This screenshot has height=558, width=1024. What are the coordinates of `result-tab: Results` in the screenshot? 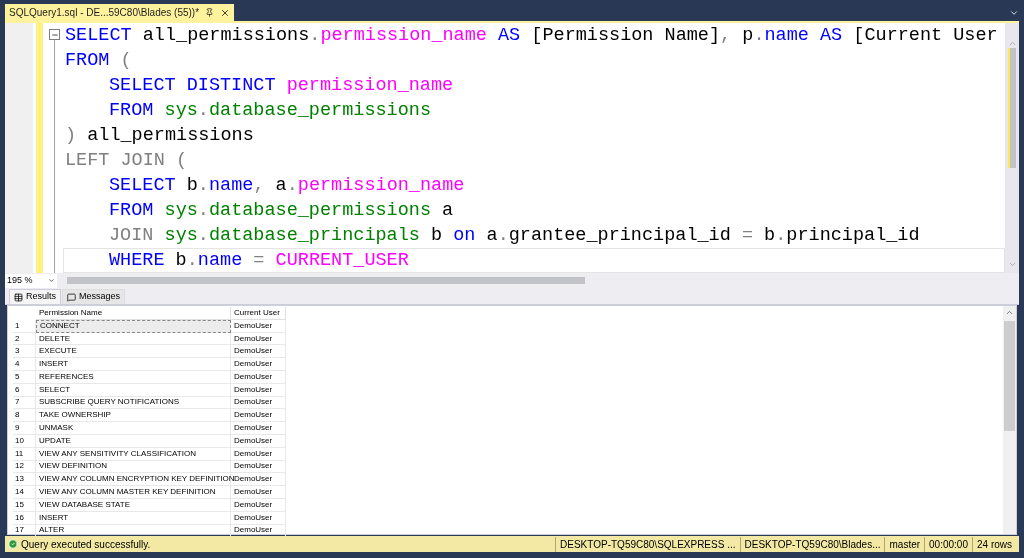 It's located at (35, 296).